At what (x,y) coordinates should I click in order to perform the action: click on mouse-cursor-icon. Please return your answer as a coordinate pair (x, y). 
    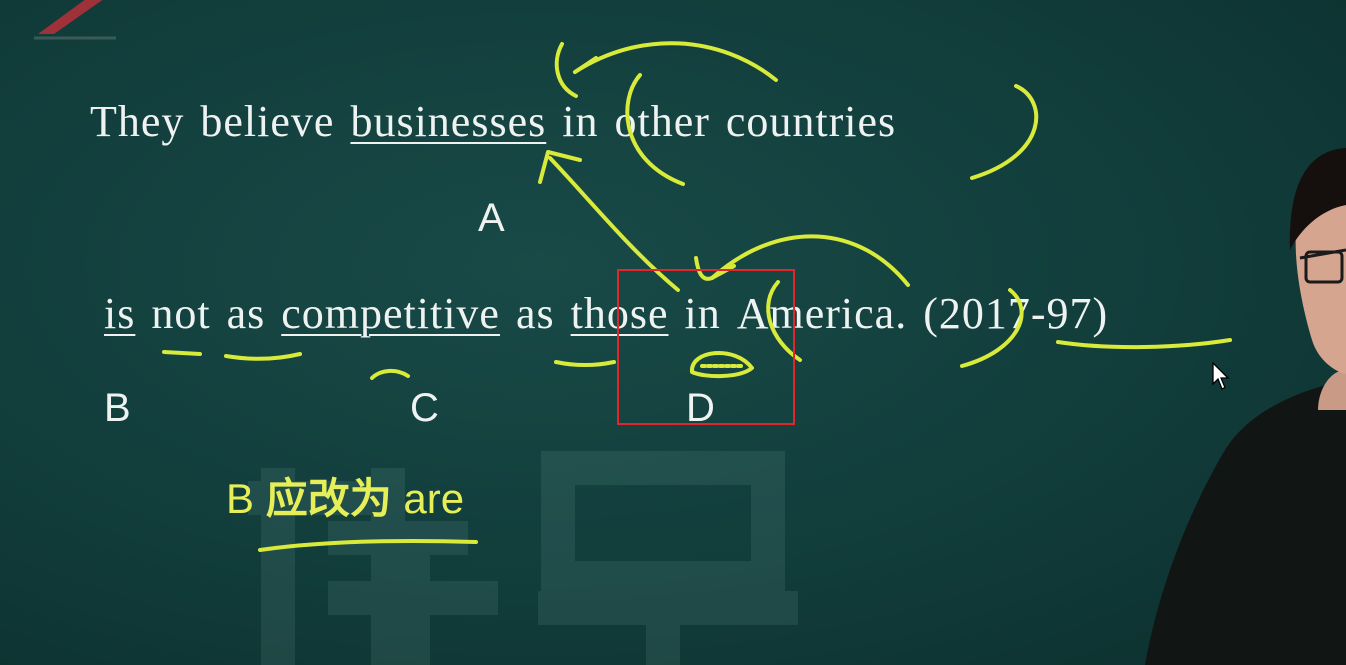
    Looking at the image, I should click on (1221, 376).